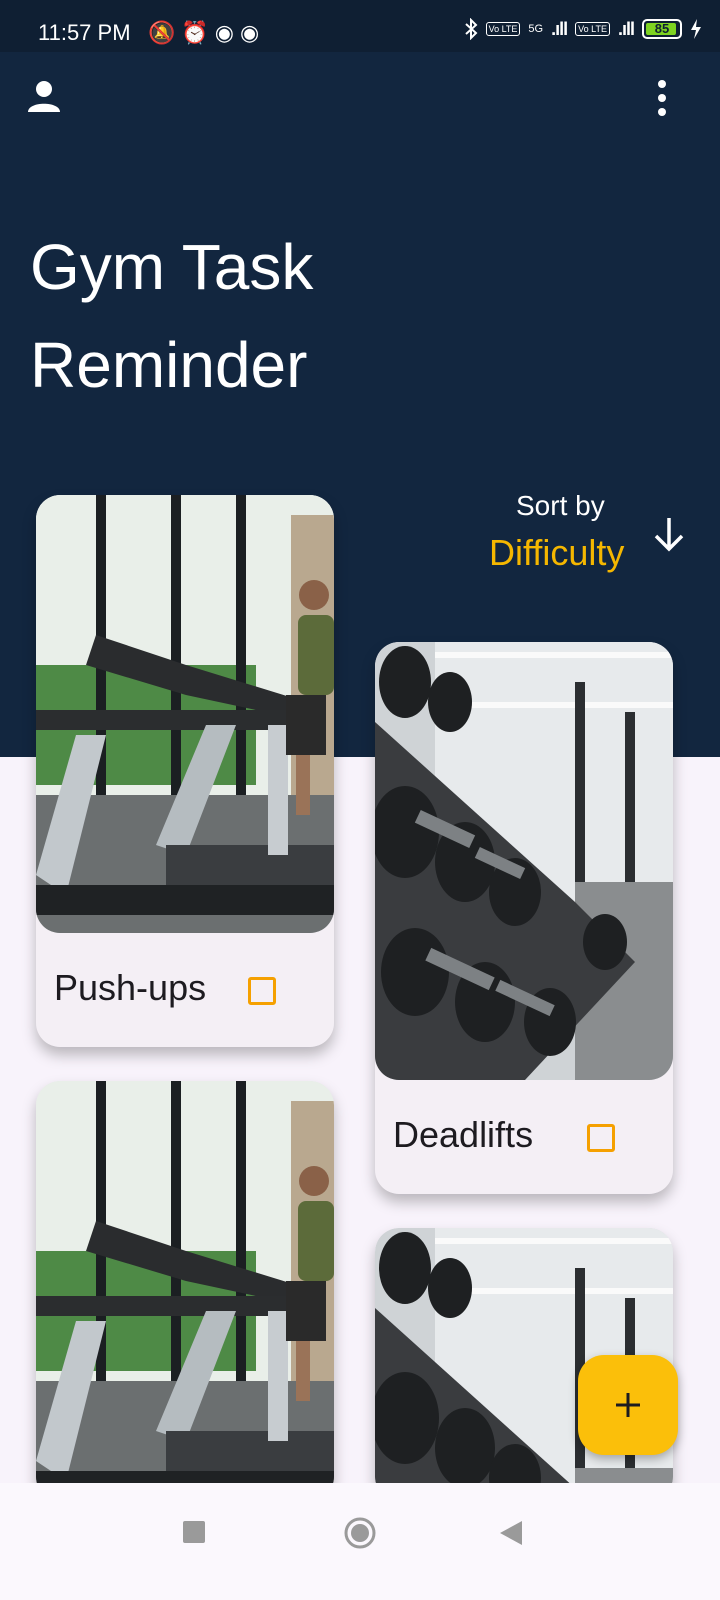  Describe the element at coordinates (669, 534) in the screenshot. I see `arrow-down-icon` at that location.